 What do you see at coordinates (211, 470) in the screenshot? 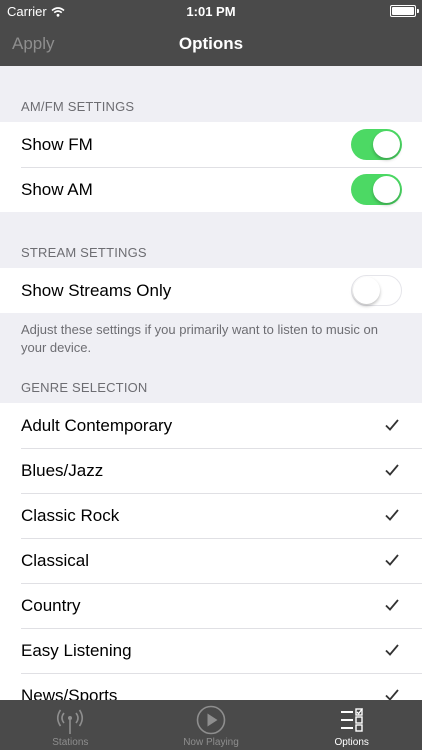
I see `genre-item-blues-jazz: Blues/Jazz` at bounding box center [211, 470].